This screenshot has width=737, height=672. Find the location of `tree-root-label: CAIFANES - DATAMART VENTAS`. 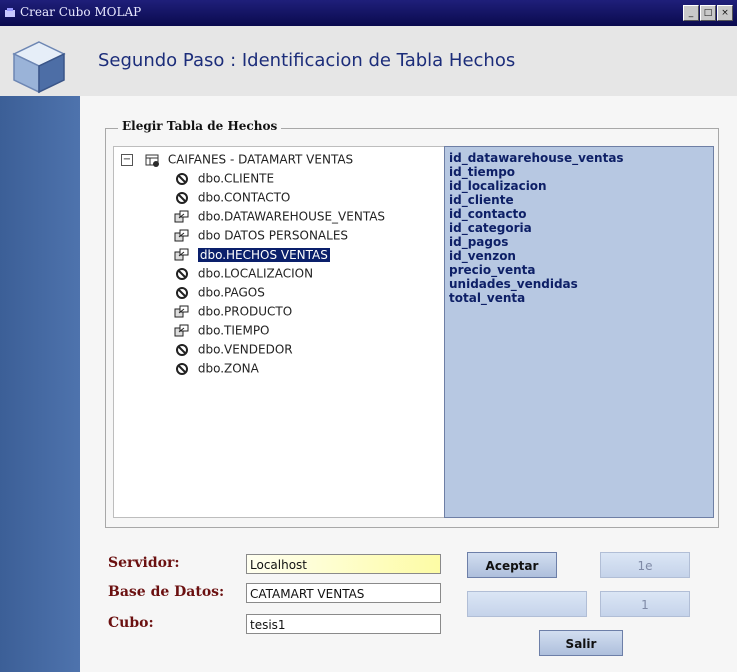

tree-root-label: CAIFANES - DATAMART VENTAS is located at coordinates (260, 159).